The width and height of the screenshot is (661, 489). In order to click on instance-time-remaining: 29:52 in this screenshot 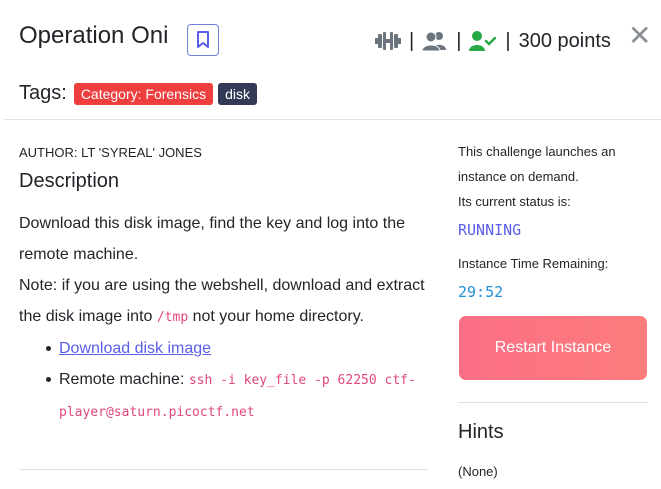, I will do `click(481, 292)`.